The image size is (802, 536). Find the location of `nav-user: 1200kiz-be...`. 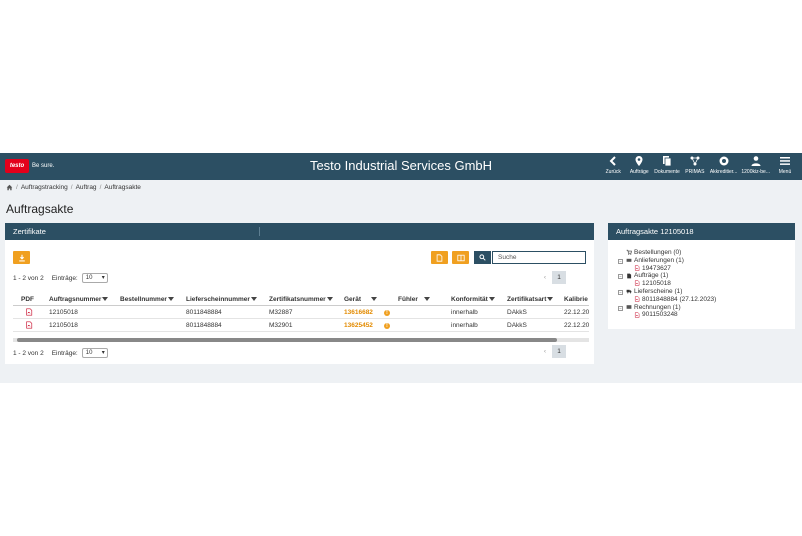

nav-user: 1200kiz-be... is located at coordinates (755, 165).